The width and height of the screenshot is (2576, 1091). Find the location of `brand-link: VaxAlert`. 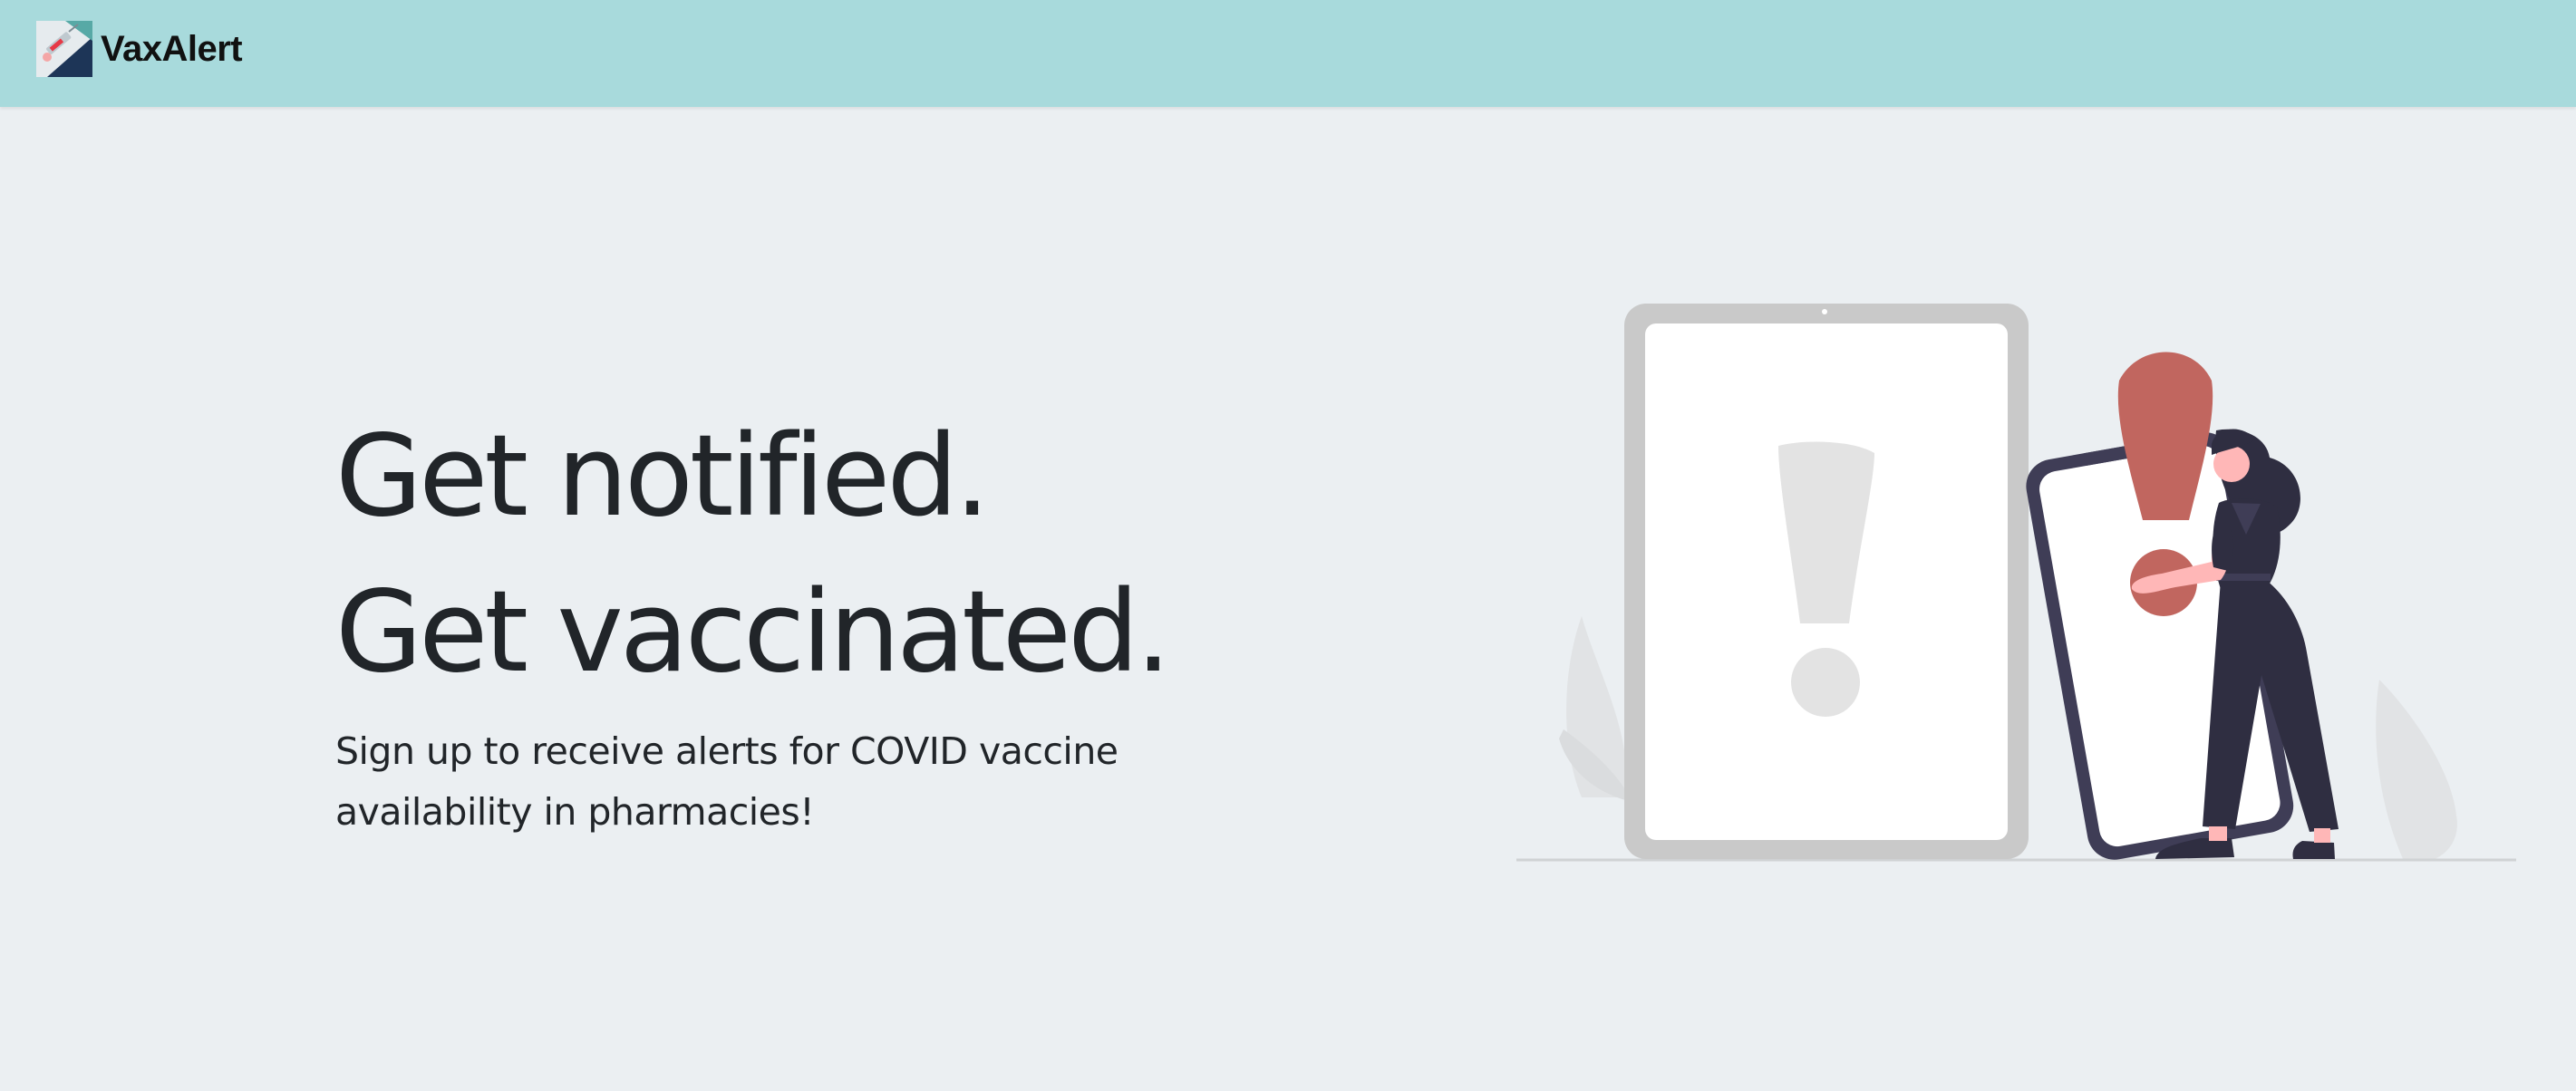

brand-link: VaxAlert is located at coordinates (139, 49).